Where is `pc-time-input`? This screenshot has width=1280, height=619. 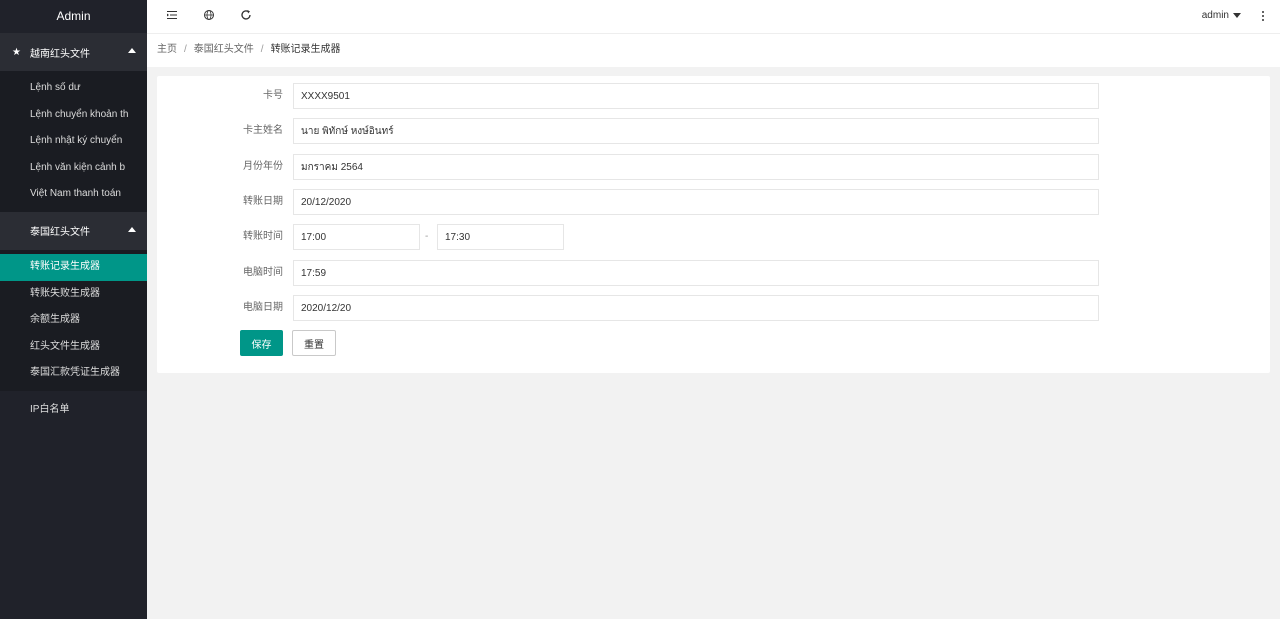
pc-time-input is located at coordinates (696, 273).